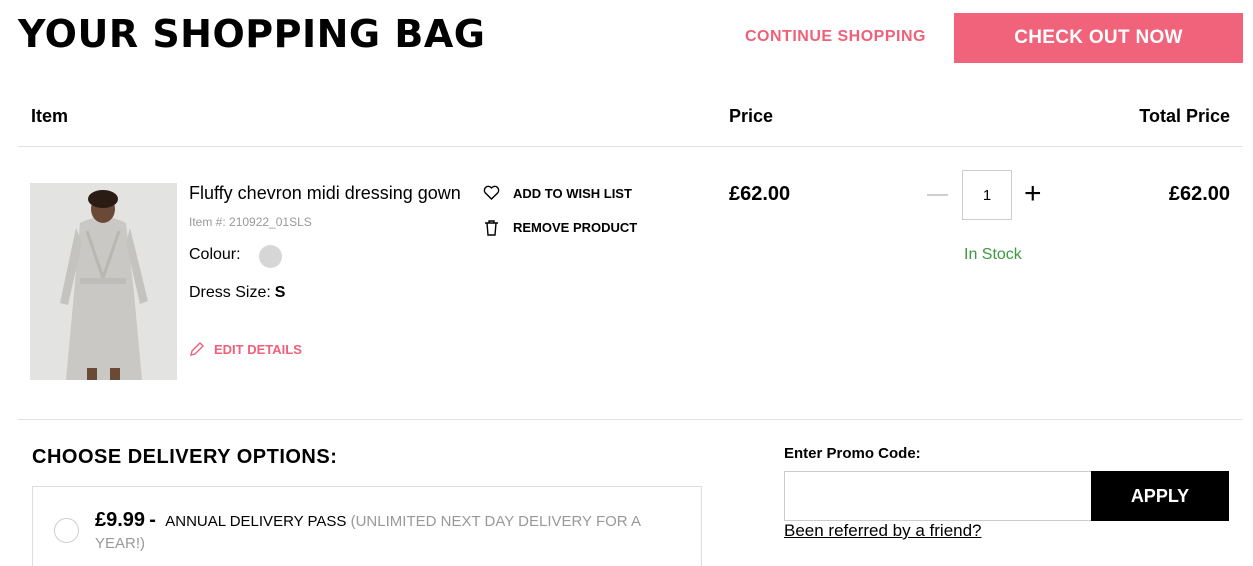 The height and width of the screenshot is (566, 1253). I want to click on delivery-option-radio, so click(66, 530).